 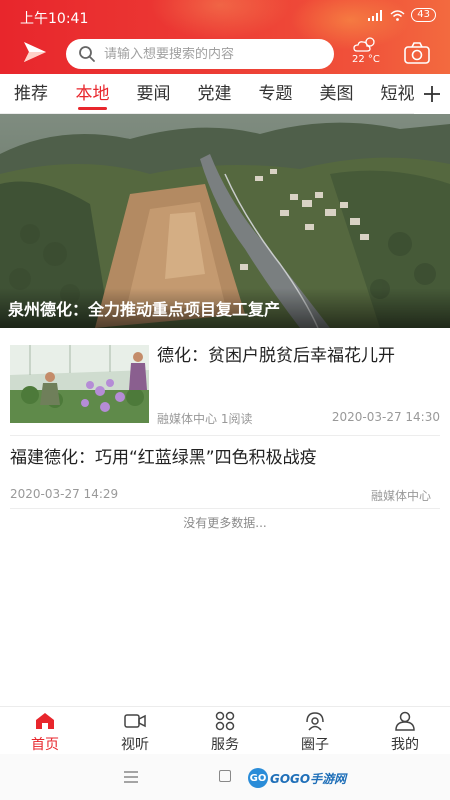 I want to click on video-icon, so click(x=135, y=721).